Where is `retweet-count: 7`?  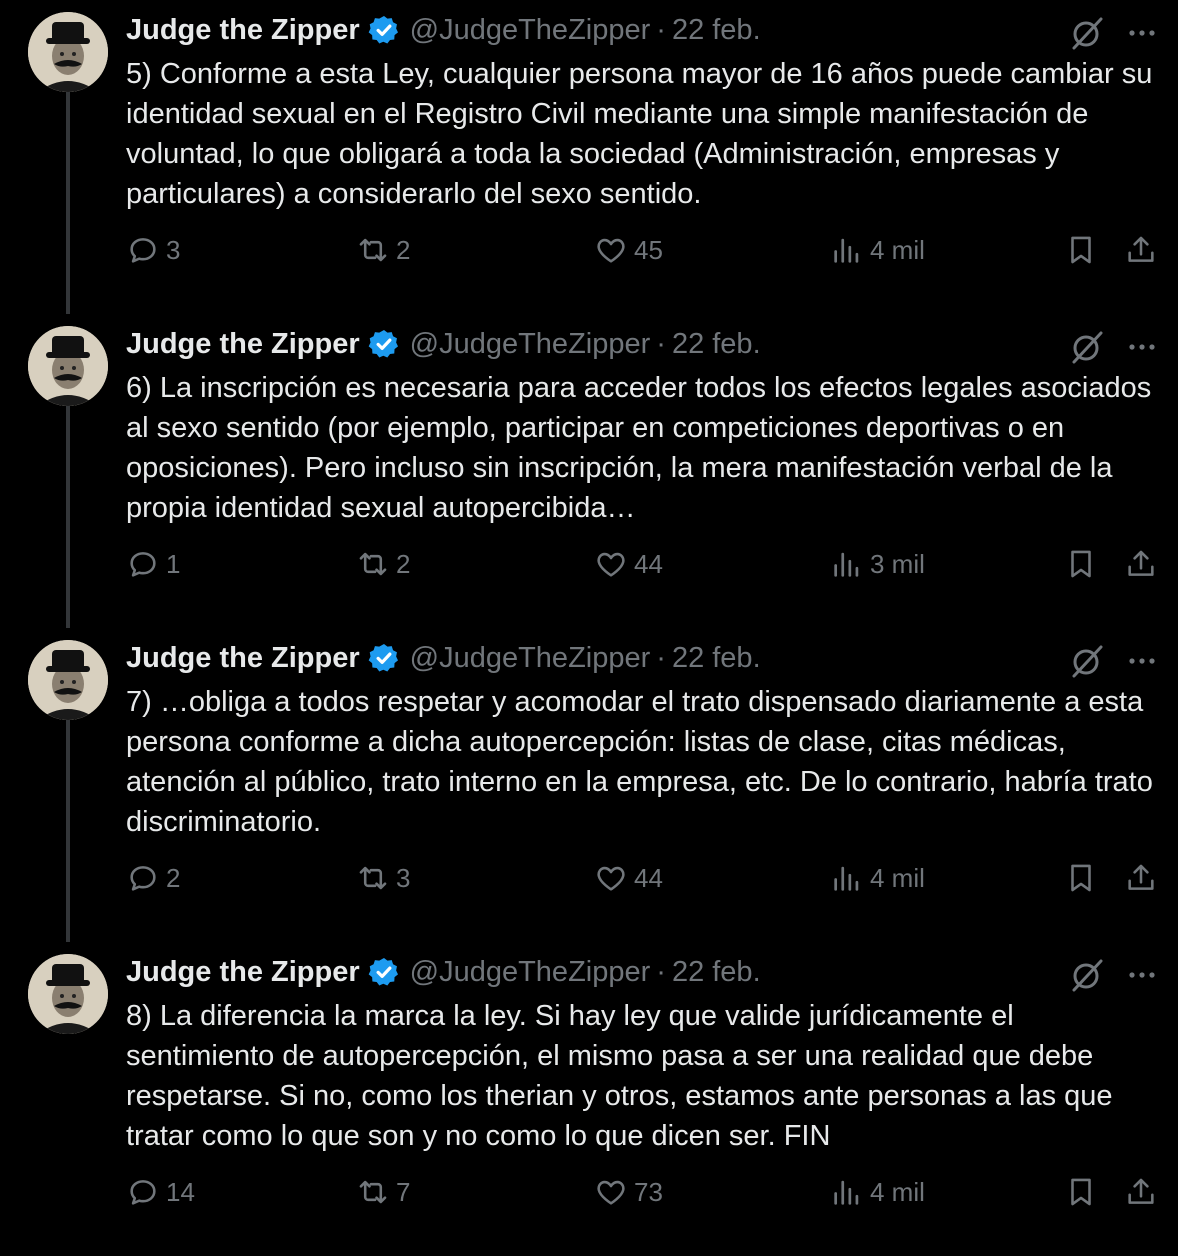
retweet-count: 7 is located at coordinates (403, 1191).